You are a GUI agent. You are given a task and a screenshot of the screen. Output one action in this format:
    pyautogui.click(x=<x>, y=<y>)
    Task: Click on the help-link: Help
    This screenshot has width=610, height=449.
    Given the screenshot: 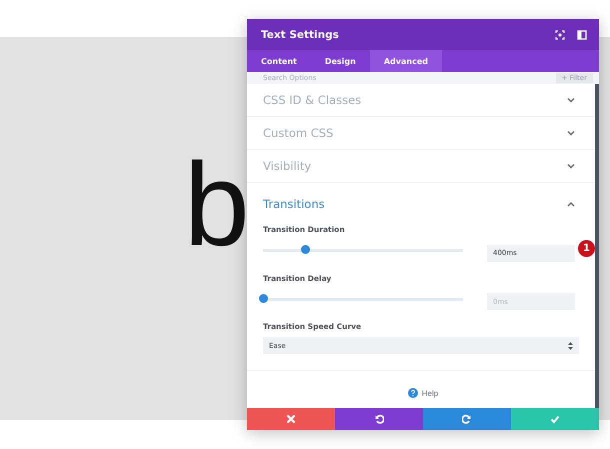 What is the action you would take?
    pyautogui.click(x=423, y=393)
    